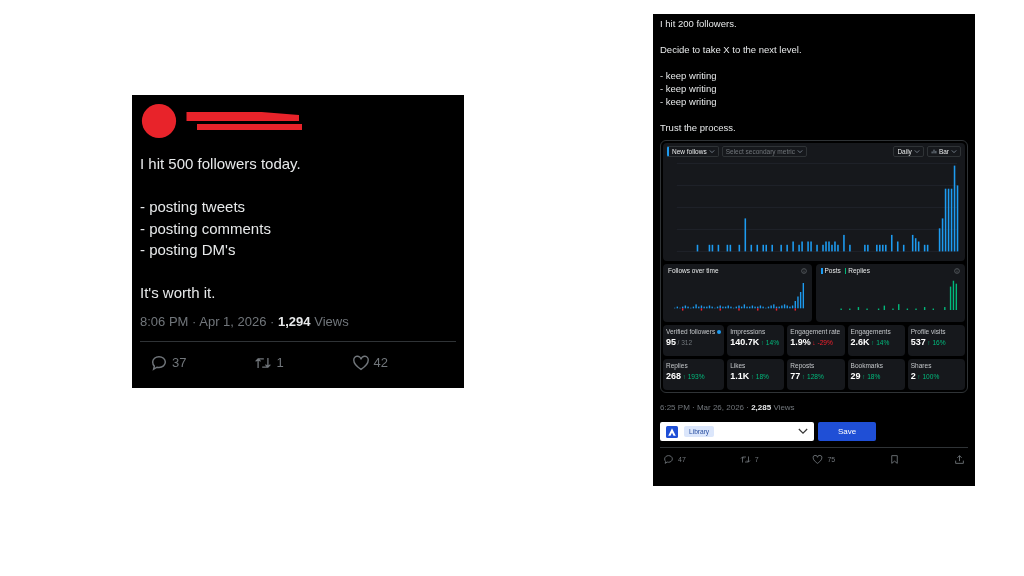 This screenshot has height=576, width=1024. I want to click on metric-value: 2, so click(913, 376).